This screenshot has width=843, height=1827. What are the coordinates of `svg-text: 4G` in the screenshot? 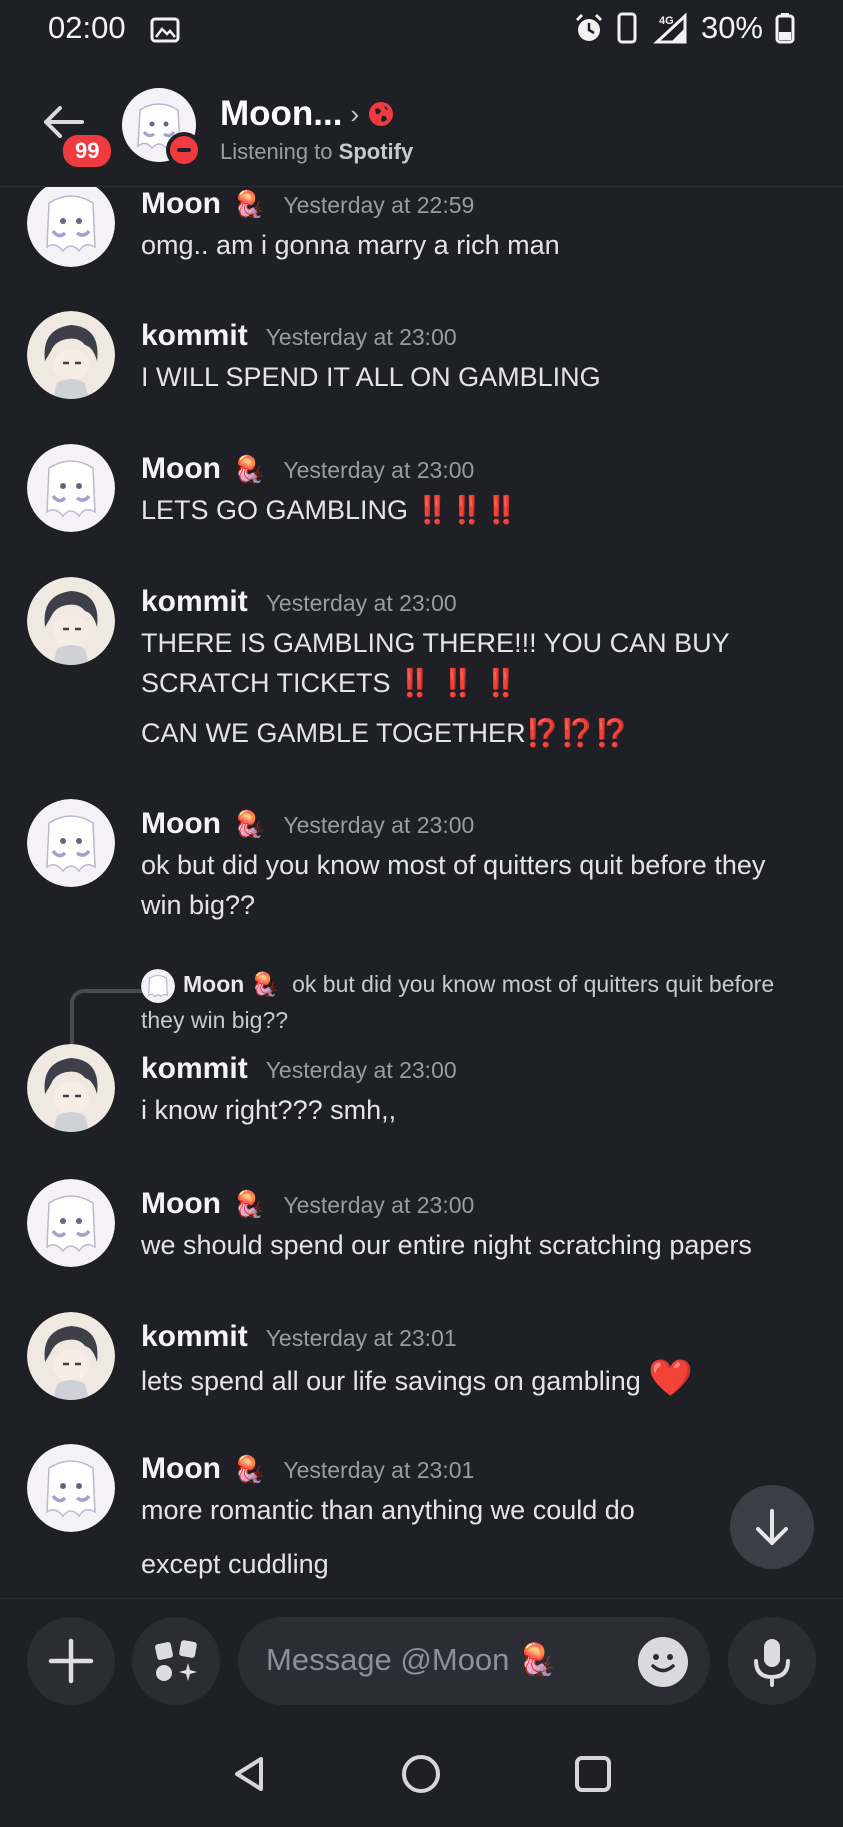 It's located at (666, 21).